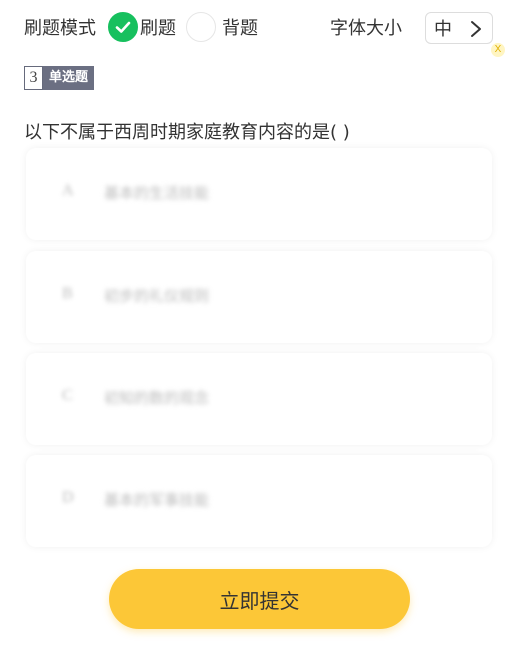 The width and height of the screenshot is (512, 657). Describe the element at coordinates (157, 500) in the screenshot. I see `option-text: 基本的军事技能` at that location.